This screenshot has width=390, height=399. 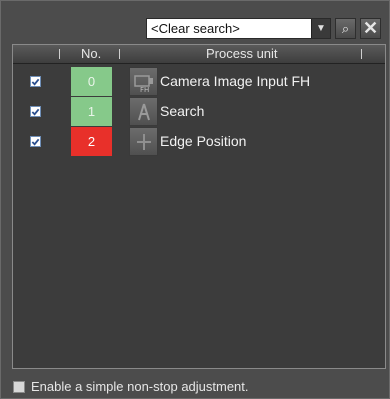 What do you see at coordinates (143, 141) in the screenshot?
I see `edge-position-icon` at bounding box center [143, 141].